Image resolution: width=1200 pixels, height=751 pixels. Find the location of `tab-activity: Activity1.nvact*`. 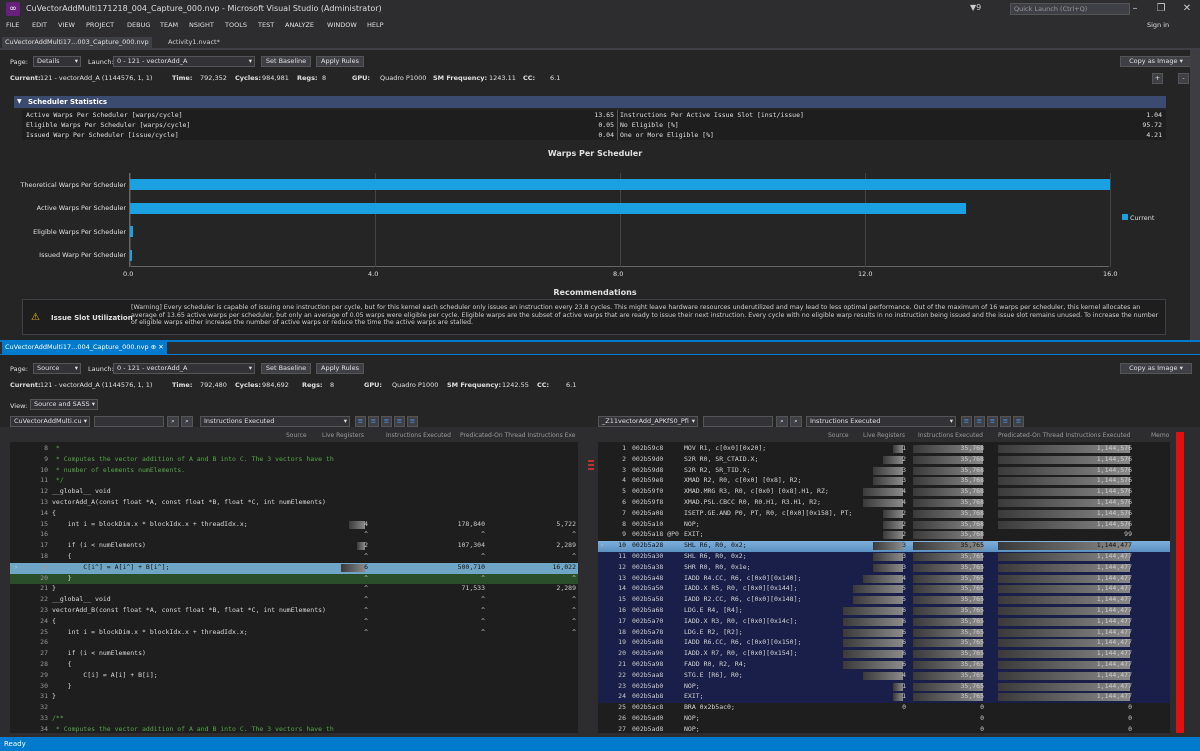

tab-activity: Activity1.nvact* is located at coordinates (194, 42).